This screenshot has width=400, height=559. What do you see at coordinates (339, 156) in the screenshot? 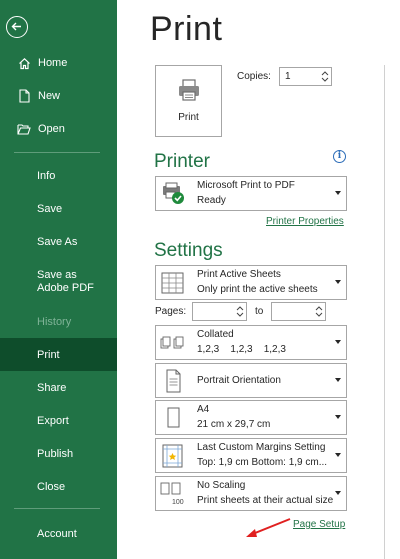
I see `info-icon: i` at bounding box center [339, 156].